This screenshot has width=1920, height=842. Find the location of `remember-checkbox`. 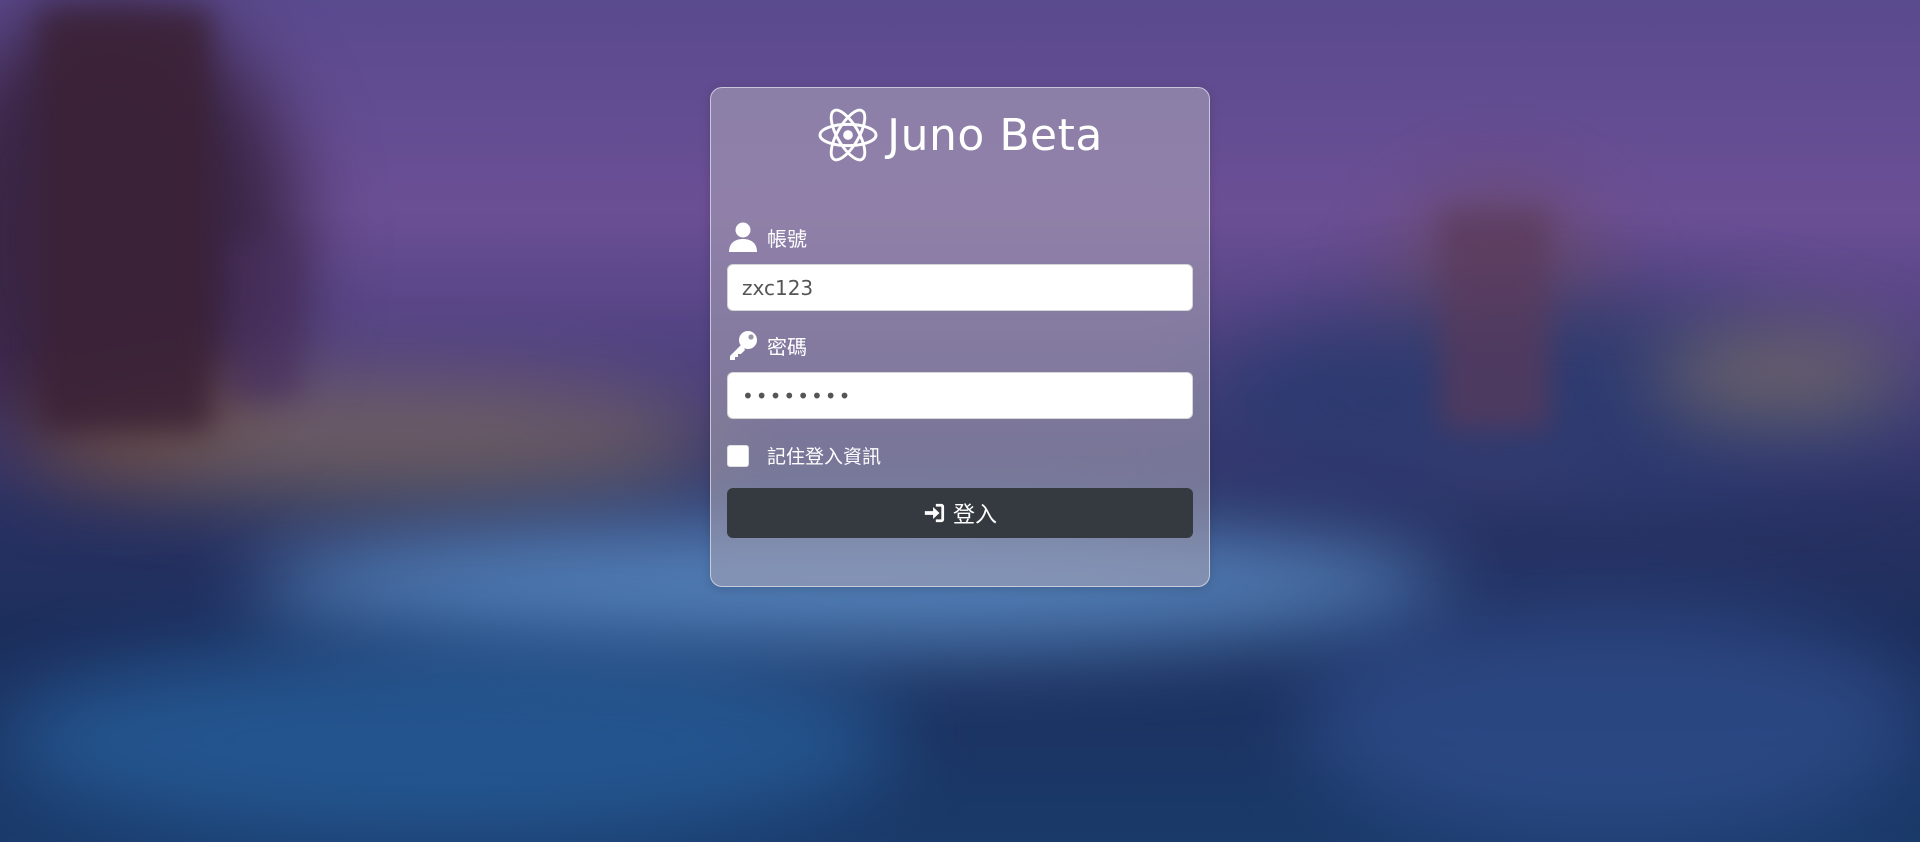

remember-checkbox is located at coordinates (738, 455).